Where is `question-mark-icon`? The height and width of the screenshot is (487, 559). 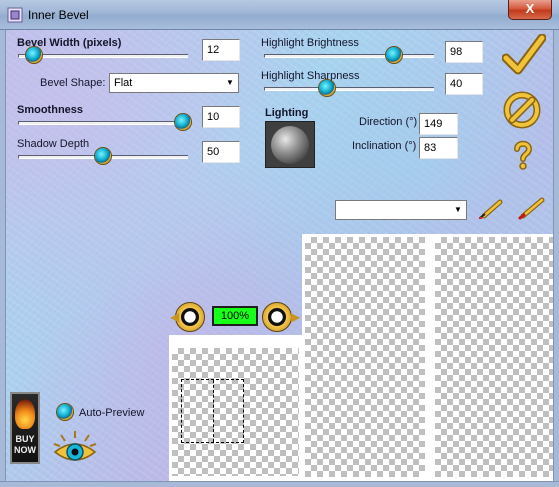 question-mark-icon is located at coordinates (523, 155).